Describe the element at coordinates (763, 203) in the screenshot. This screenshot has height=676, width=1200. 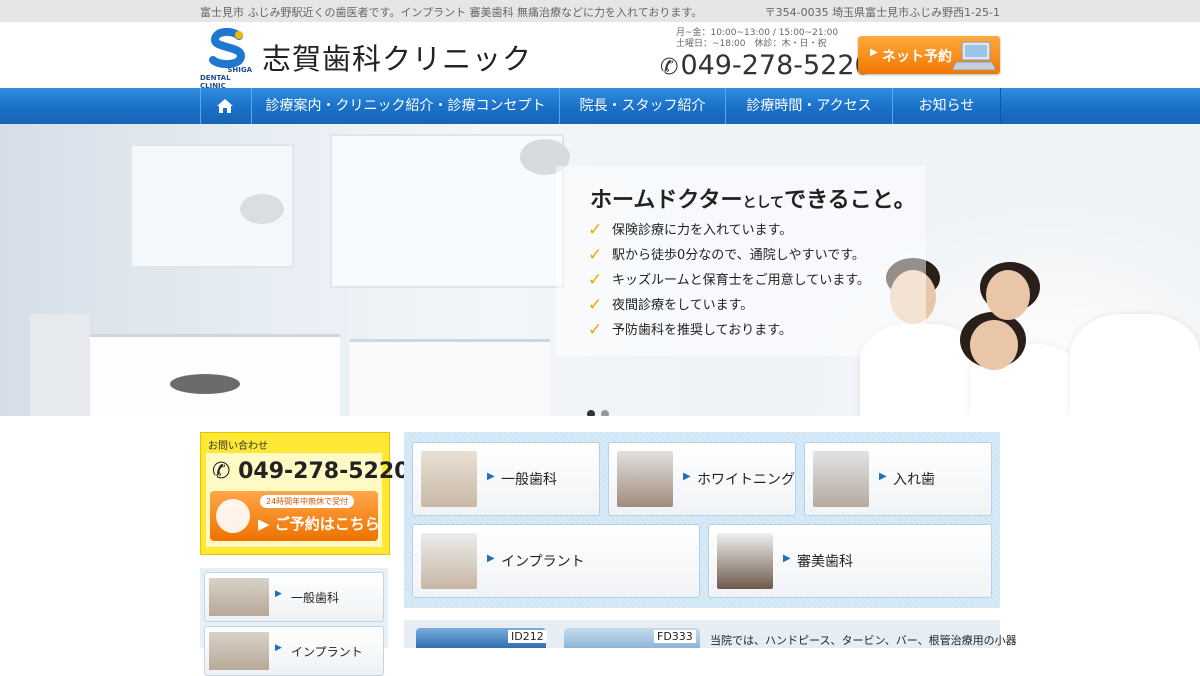
I see `hero-title-b: として` at that location.